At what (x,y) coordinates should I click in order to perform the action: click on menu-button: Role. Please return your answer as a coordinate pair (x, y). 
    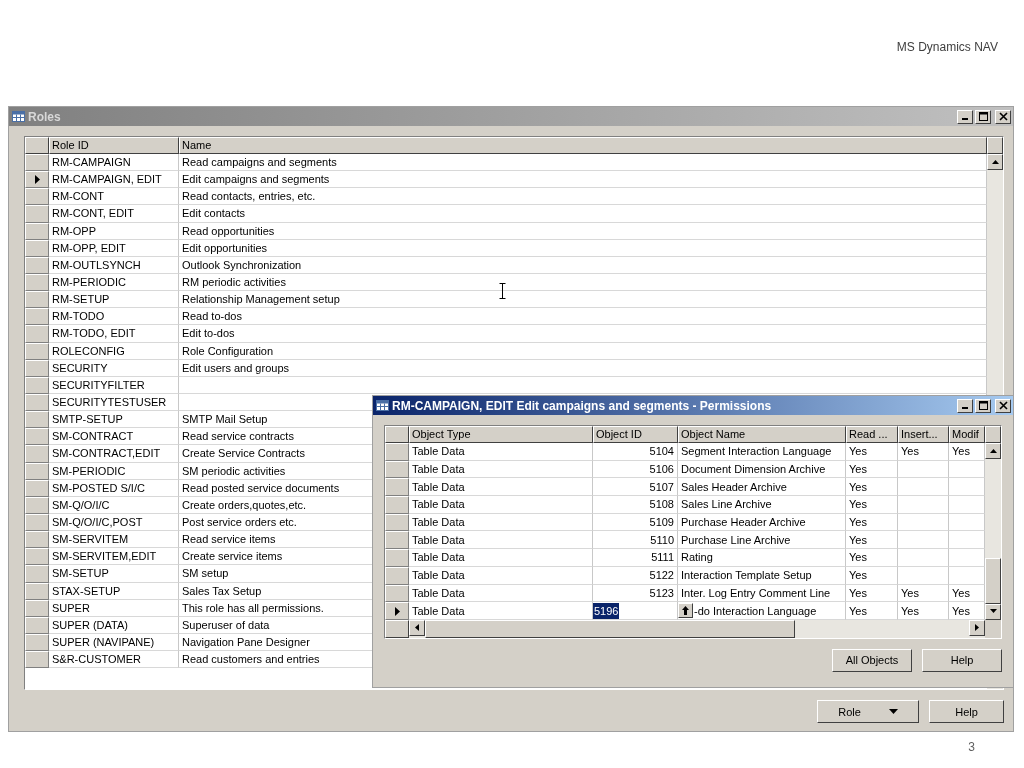
    Looking at the image, I should click on (868, 711).